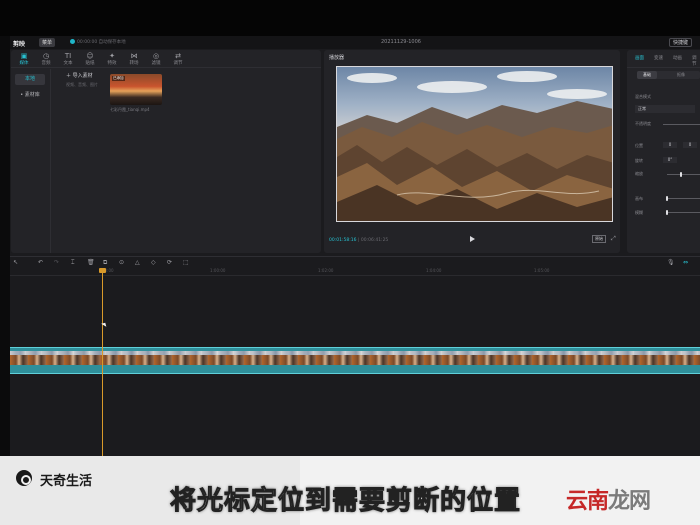  I want to click on properties-subtabs: 基础 抠像, so click(668, 75).